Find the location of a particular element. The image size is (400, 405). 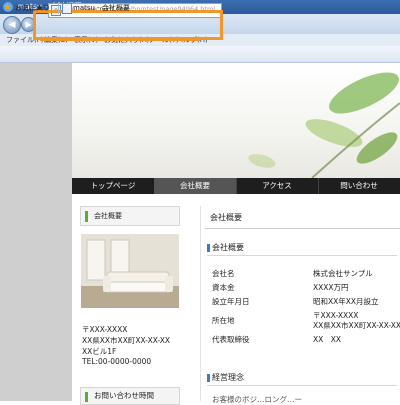

favorites-star-icon: ★ is located at coordinates (7, 7).